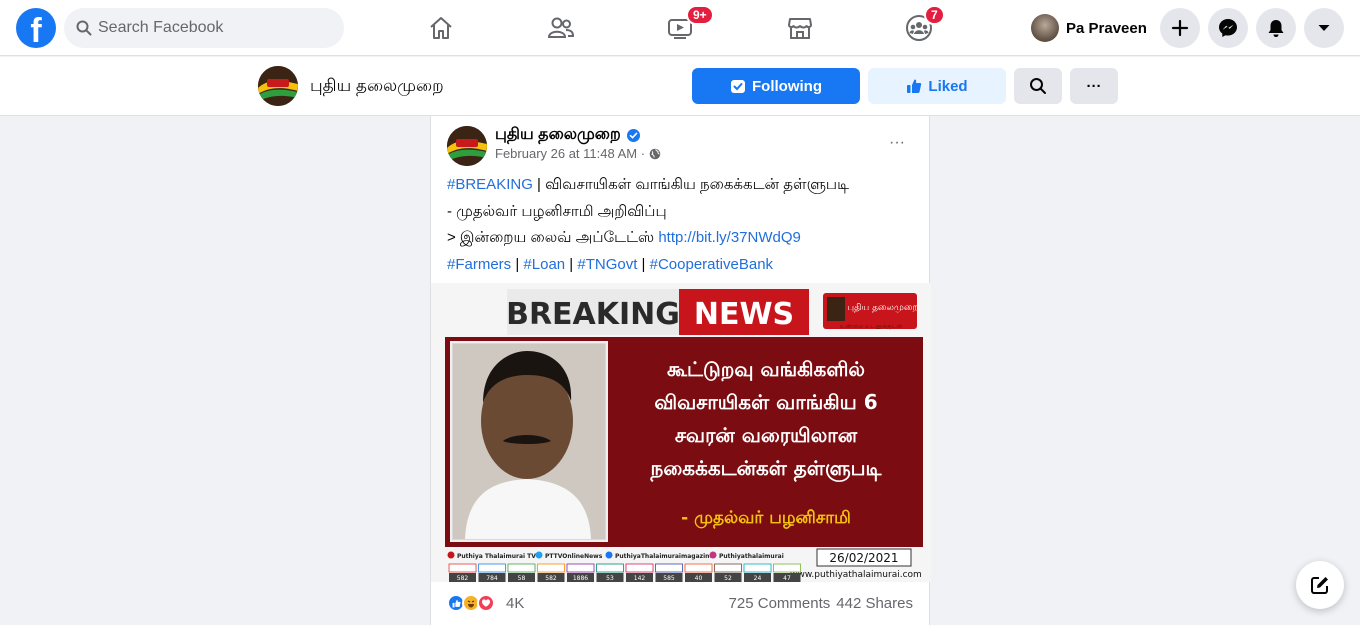 Image resolution: width=1360 pixels, height=625 pixels. I want to click on graphic-date: 26/02/2021, so click(863, 558).